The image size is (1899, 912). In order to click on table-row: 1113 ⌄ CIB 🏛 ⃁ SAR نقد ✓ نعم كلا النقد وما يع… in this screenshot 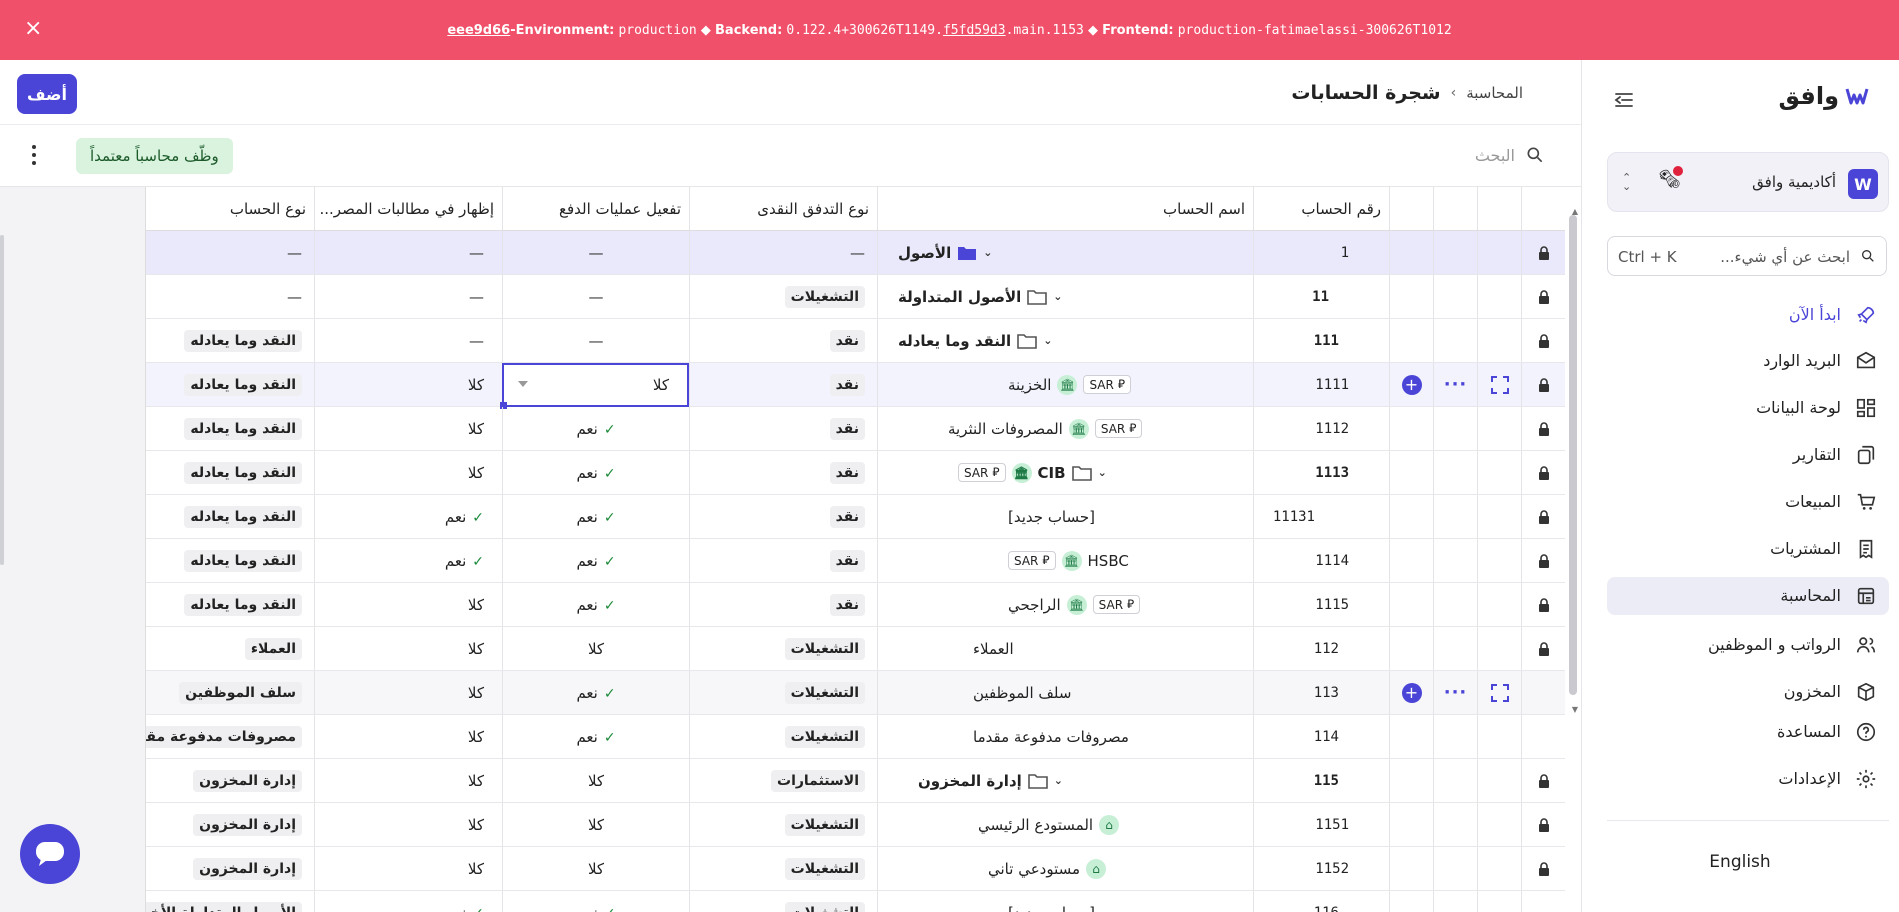, I will do `click(855, 473)`.